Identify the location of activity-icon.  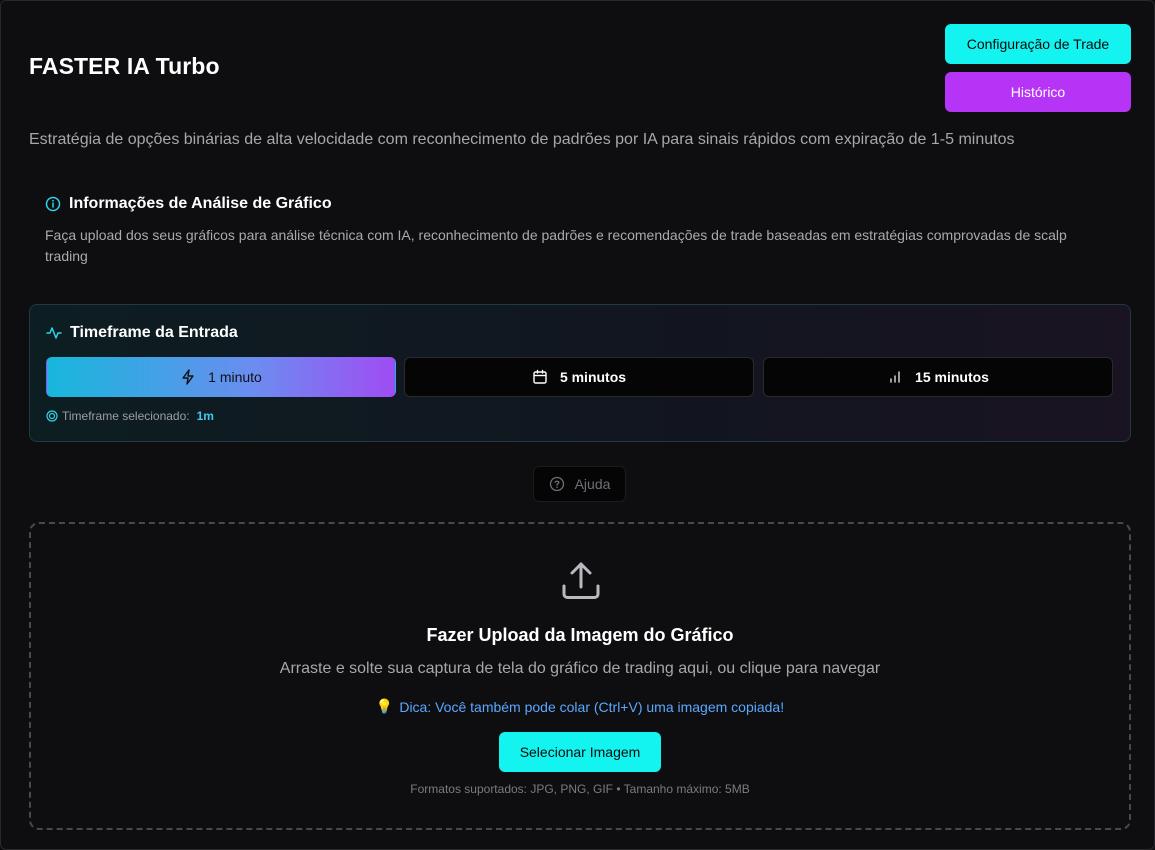
(54, 333).